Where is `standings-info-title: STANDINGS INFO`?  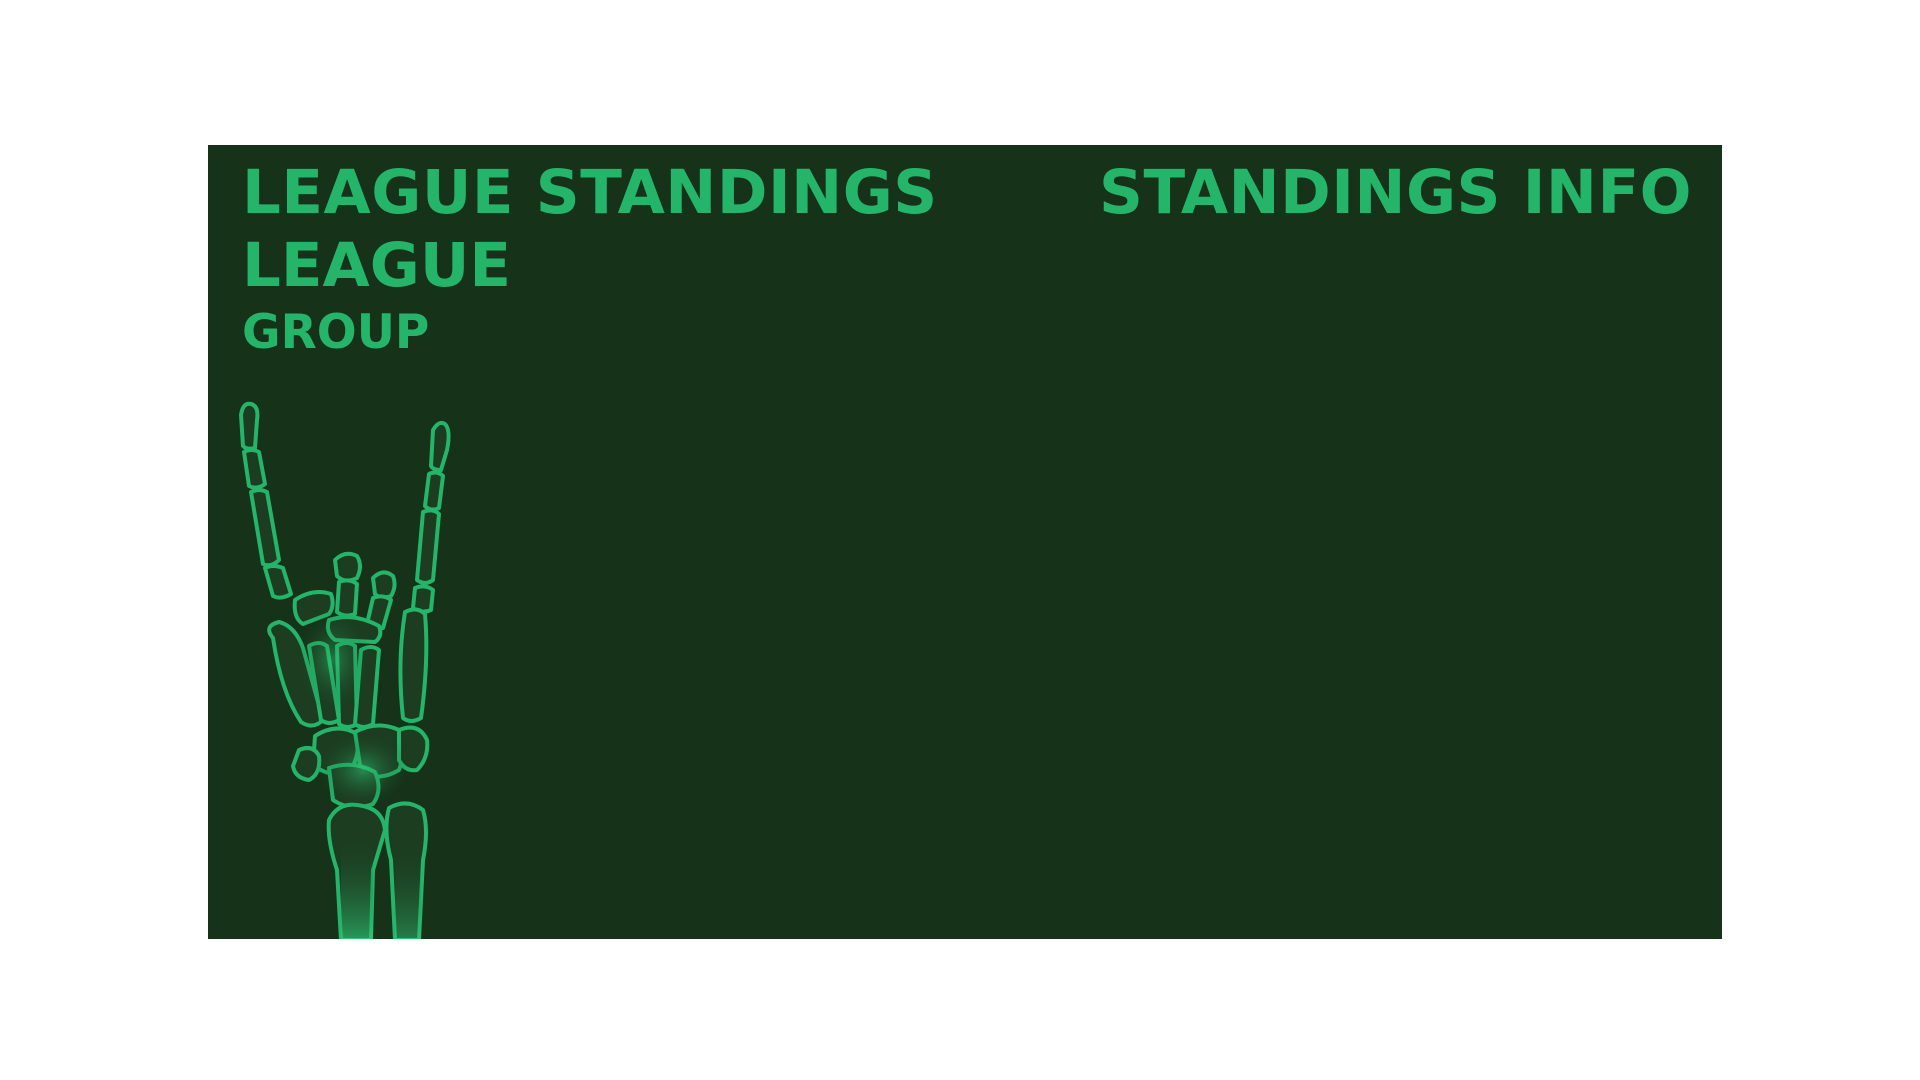
standings-info-title: STANDINGS INFO is located at coordinates (1395, 192).